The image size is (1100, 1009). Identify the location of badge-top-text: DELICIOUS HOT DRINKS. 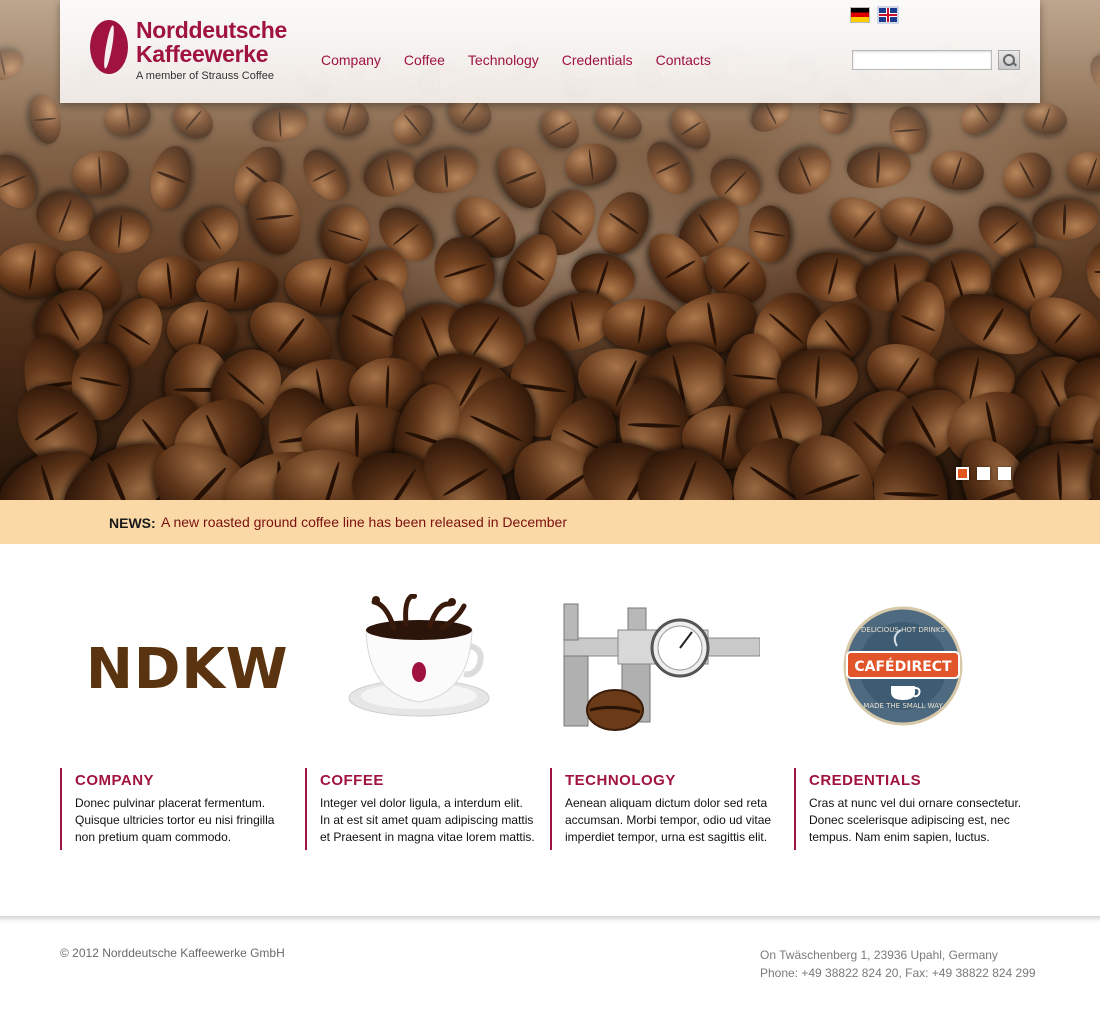
(903, 630).